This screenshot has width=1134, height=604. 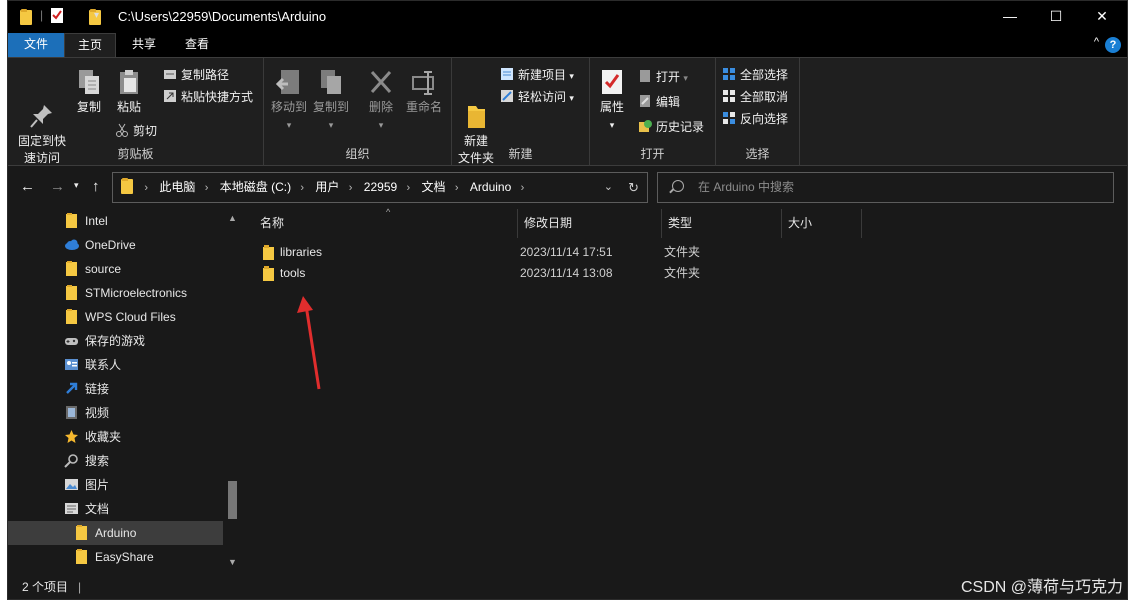 I want to click on scroll-thumb, so click(x=232, y=500).